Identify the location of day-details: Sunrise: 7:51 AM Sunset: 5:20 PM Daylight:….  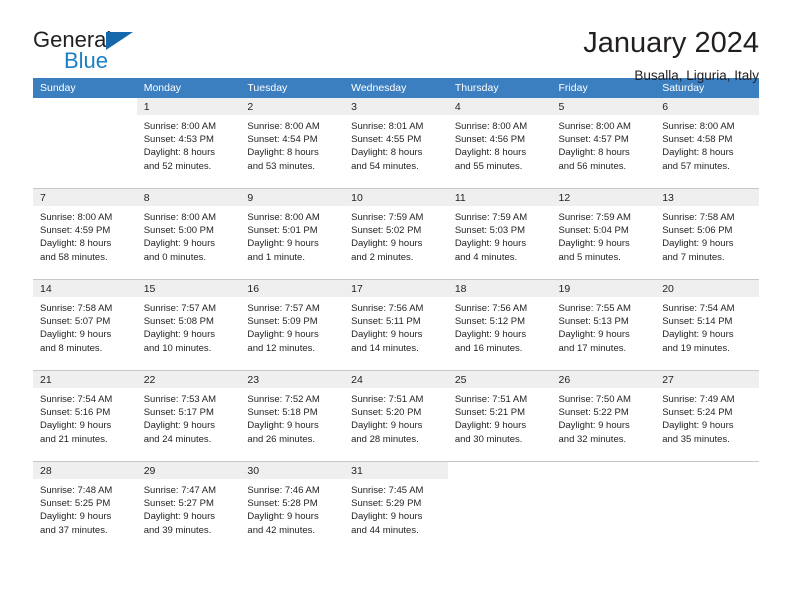
(396, 417).